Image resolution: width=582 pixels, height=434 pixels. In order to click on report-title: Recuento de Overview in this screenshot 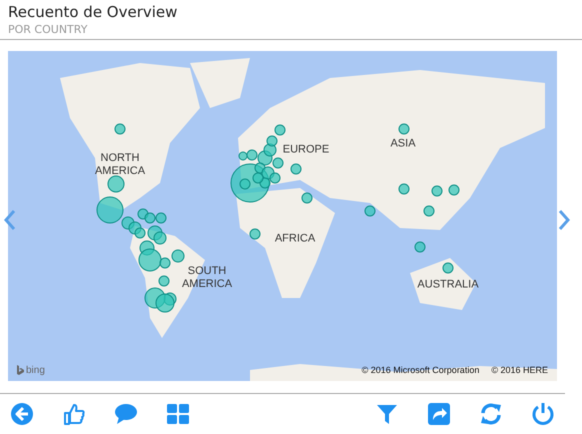, I will do `click(93, 12)`.